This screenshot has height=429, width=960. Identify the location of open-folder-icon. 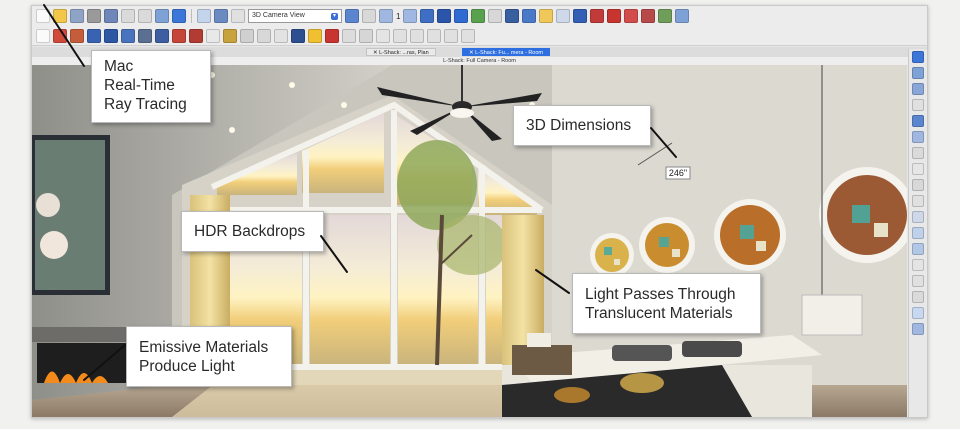
(60, 16).